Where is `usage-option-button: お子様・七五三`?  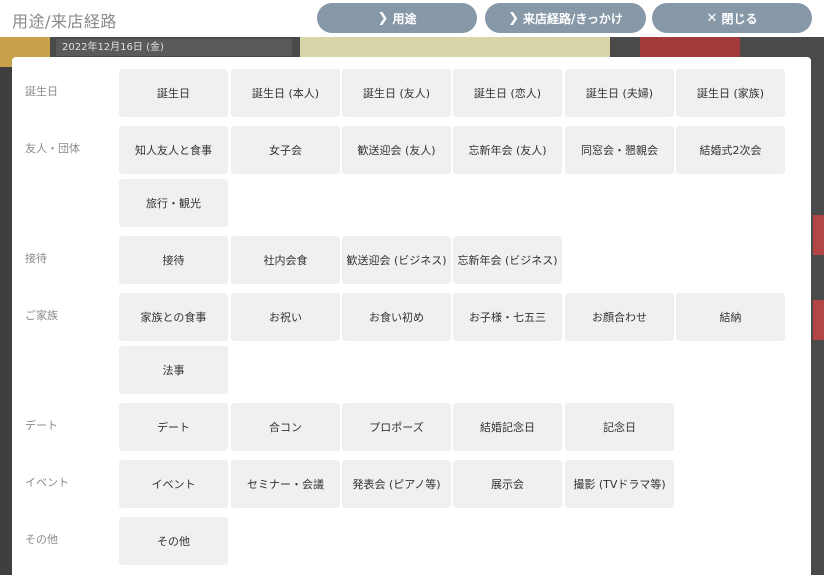
usage-option-button: お子様・七五三 is located at coordinates (507, 317).